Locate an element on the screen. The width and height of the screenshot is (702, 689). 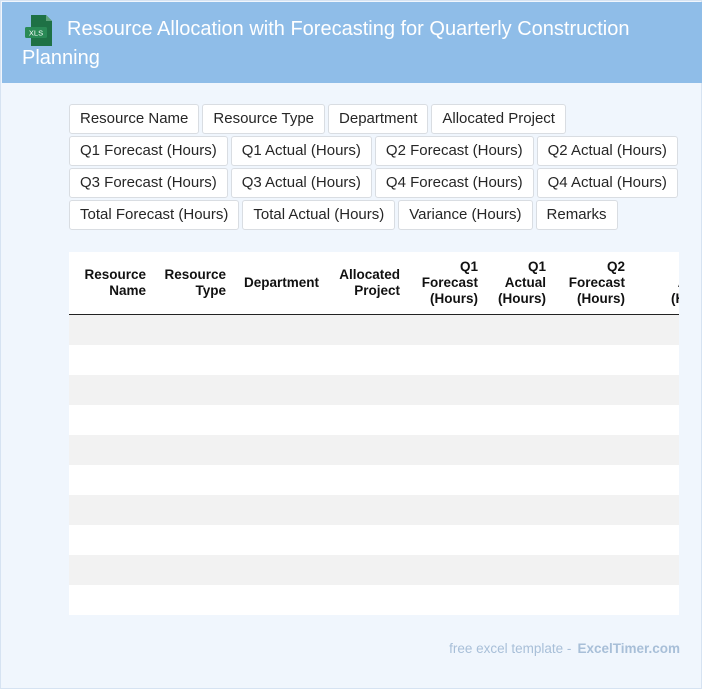
column-header: Q1 Actual (Hours) is located at coordinates (522, 282).